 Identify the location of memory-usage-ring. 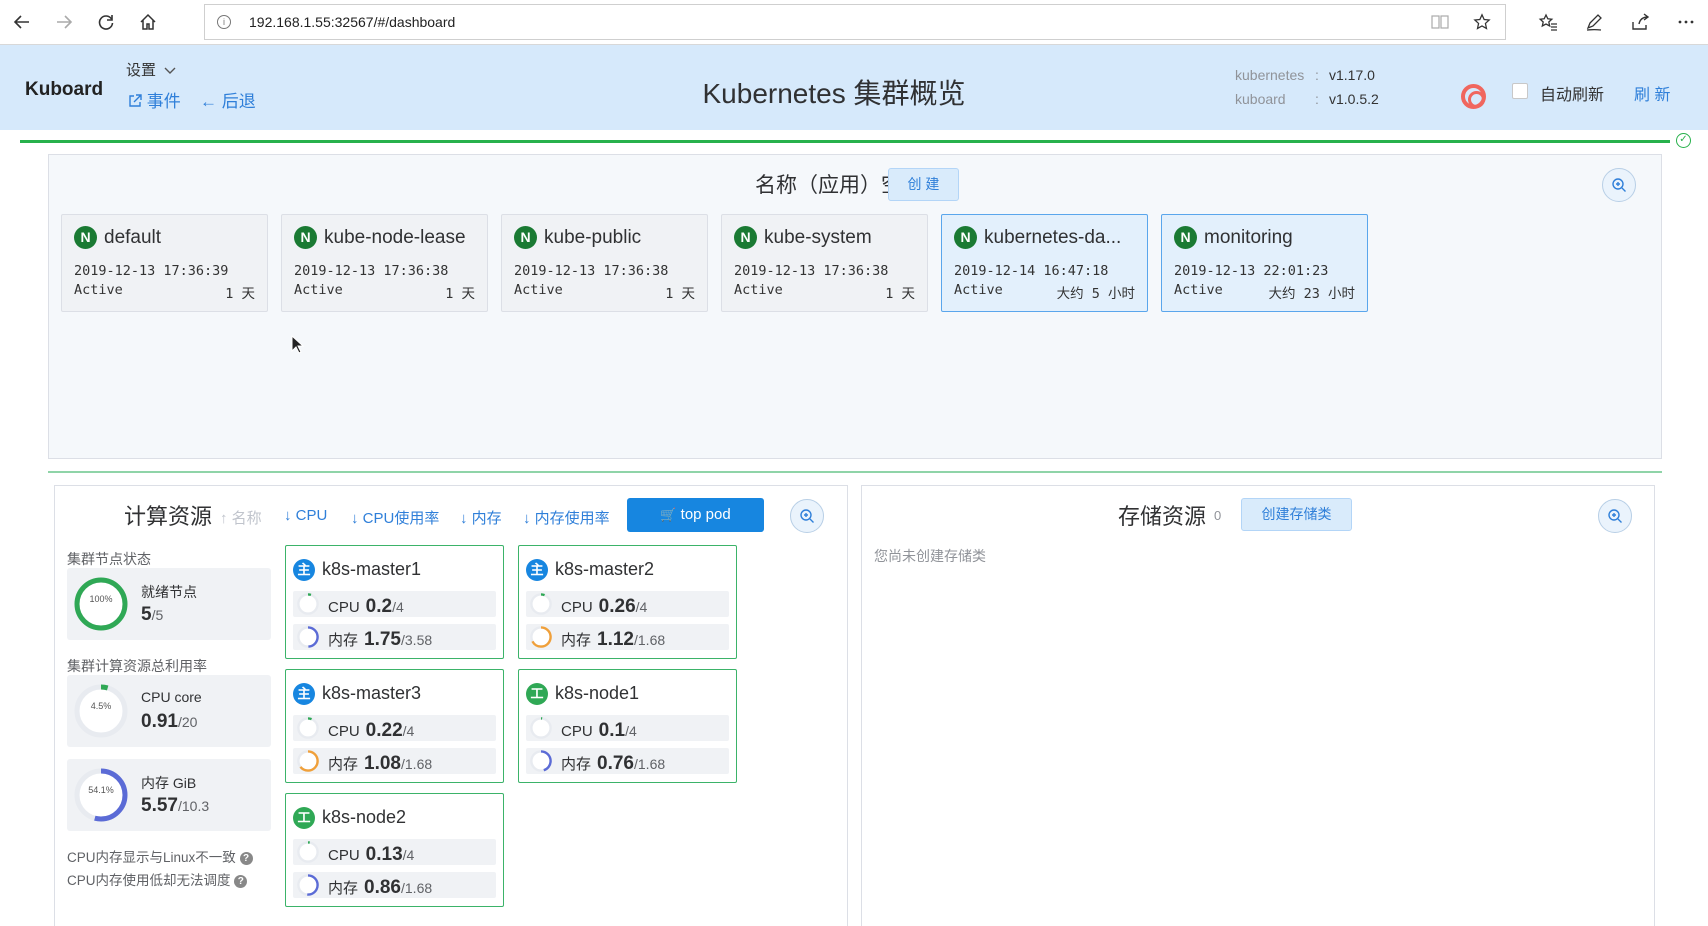
(541, 761).